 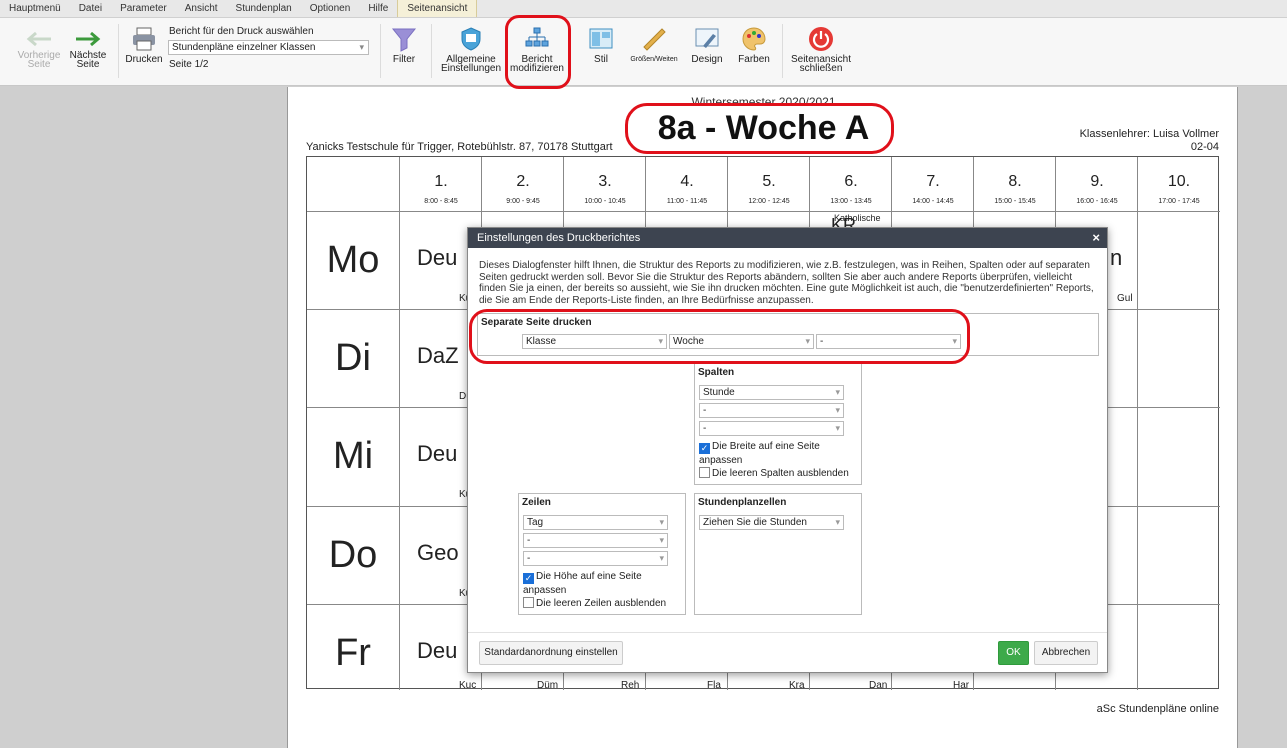 I want to click on shield-icon, so click(x=471, y=39).